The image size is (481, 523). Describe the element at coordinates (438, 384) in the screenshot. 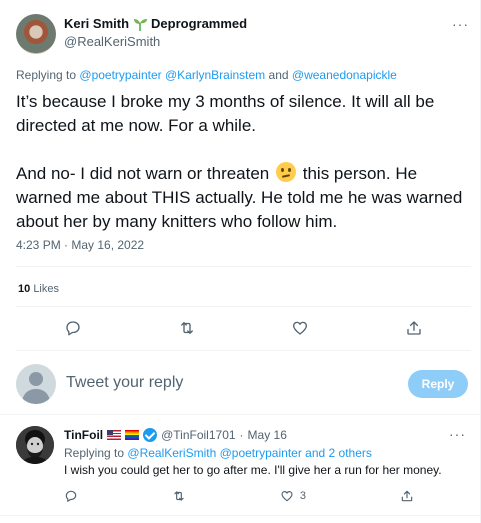

I see `reply-button: Reply` at that location.